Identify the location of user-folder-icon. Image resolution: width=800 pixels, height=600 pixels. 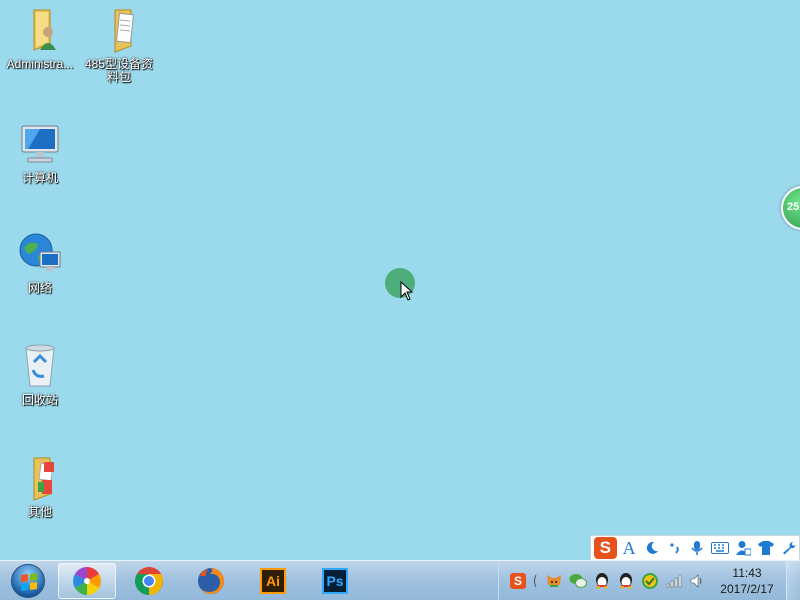
(40, 30).